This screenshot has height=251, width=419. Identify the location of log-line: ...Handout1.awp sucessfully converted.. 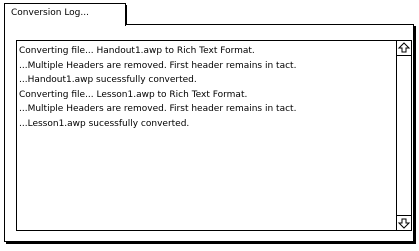
(108, 80).